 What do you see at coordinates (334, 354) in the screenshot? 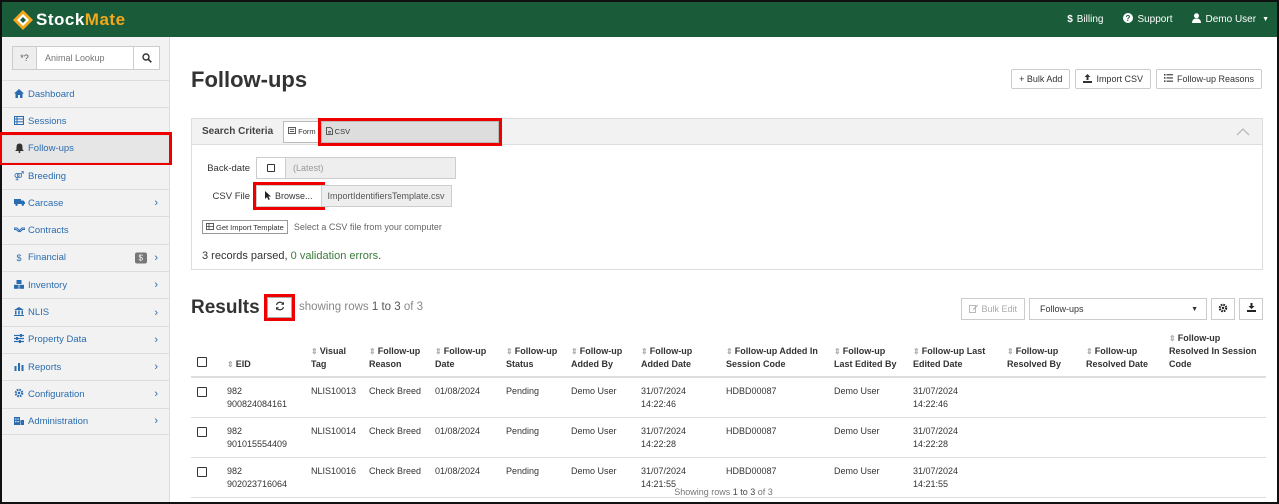
I see `column-header-visual-tag: ⇕ Visual Tag` at bounding box center [334, 354].